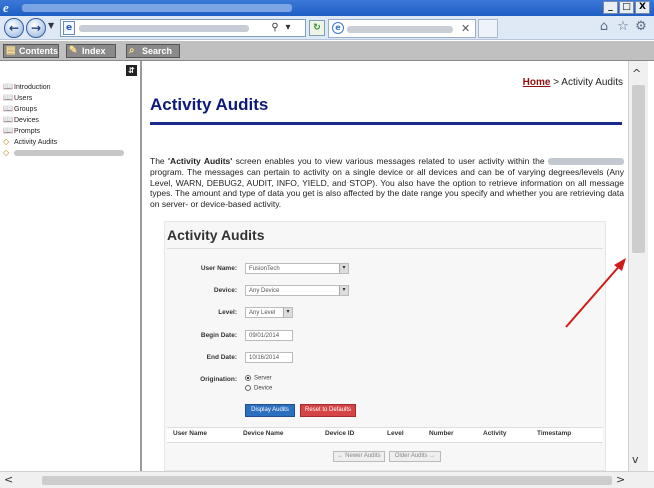 Image resolution: width=654 pixels, height=488 pixels. I want to click on window-title-redacted, so click(157, 8).